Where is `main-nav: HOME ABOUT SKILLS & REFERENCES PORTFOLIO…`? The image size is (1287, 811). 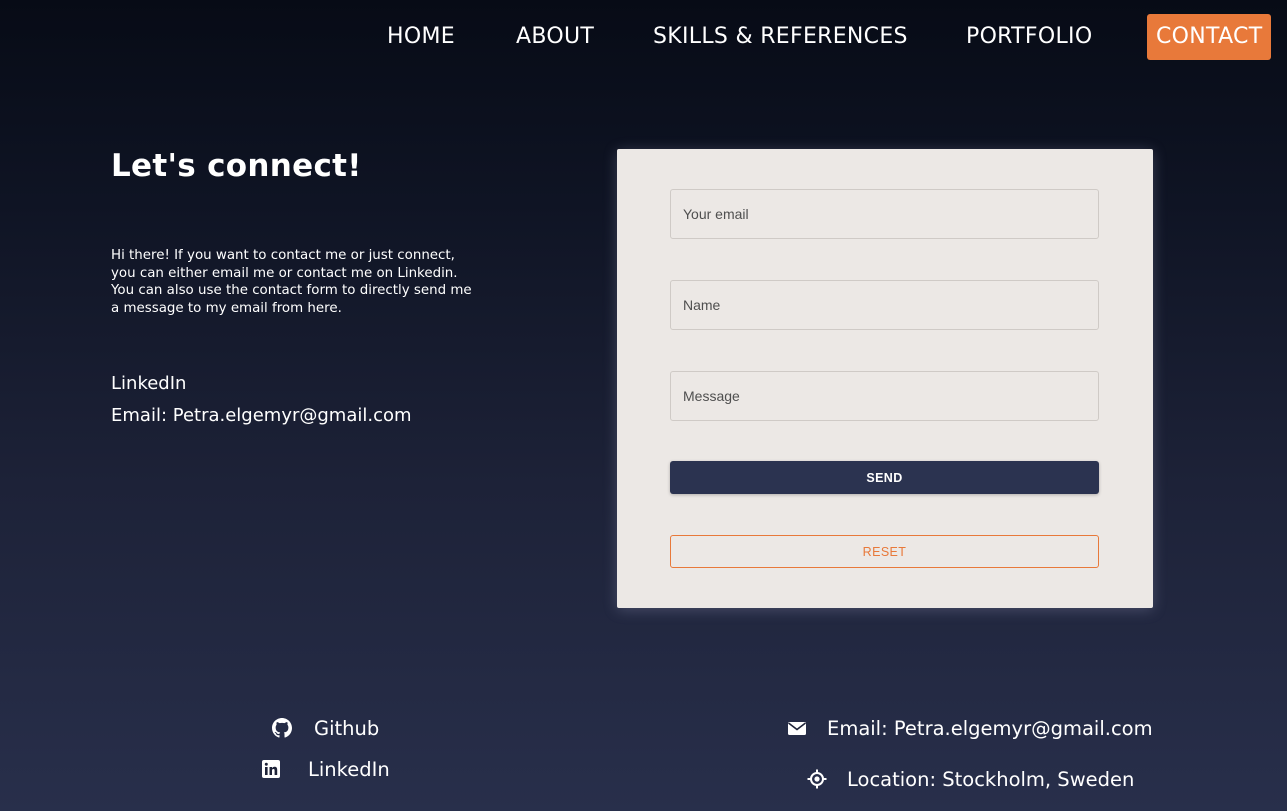
main-nav: HOME ABOUT SKILLS & REFERENCES PORTFOLIO… is located at coordinates (643, 37).